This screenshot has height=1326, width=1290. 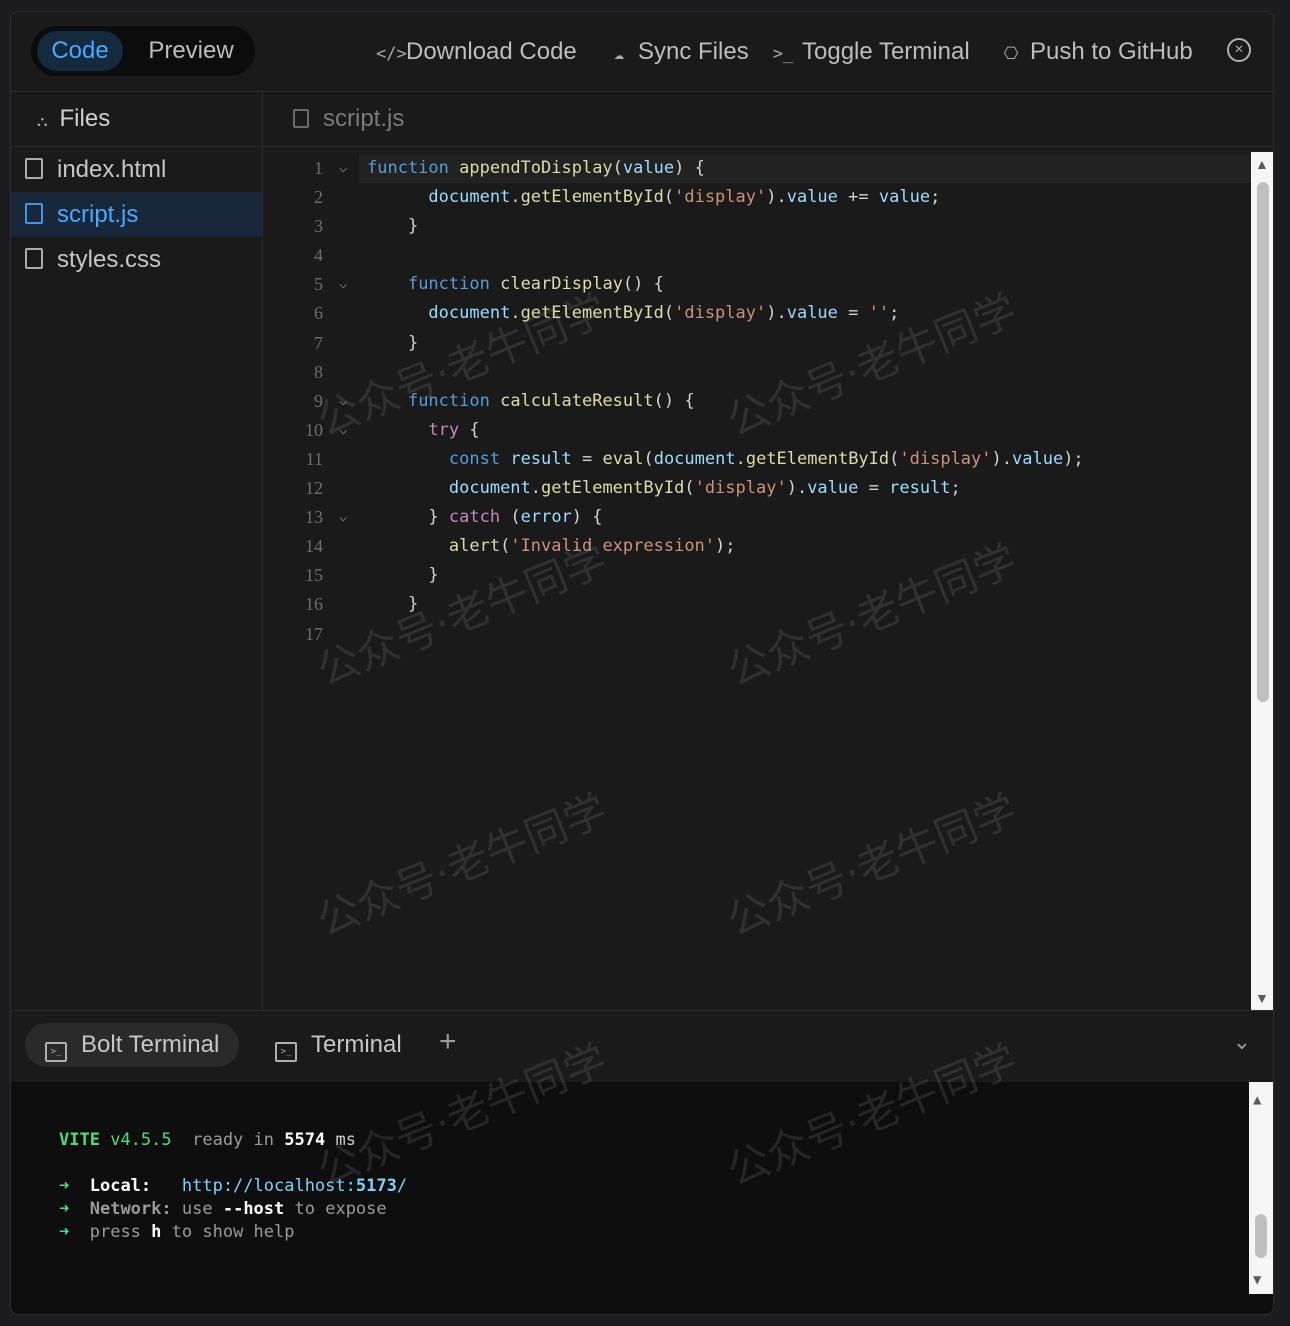 What do you see at coordinates (314, 517) in the screenshot?
I see `line-number: 13` at bounding box center [314, 517].